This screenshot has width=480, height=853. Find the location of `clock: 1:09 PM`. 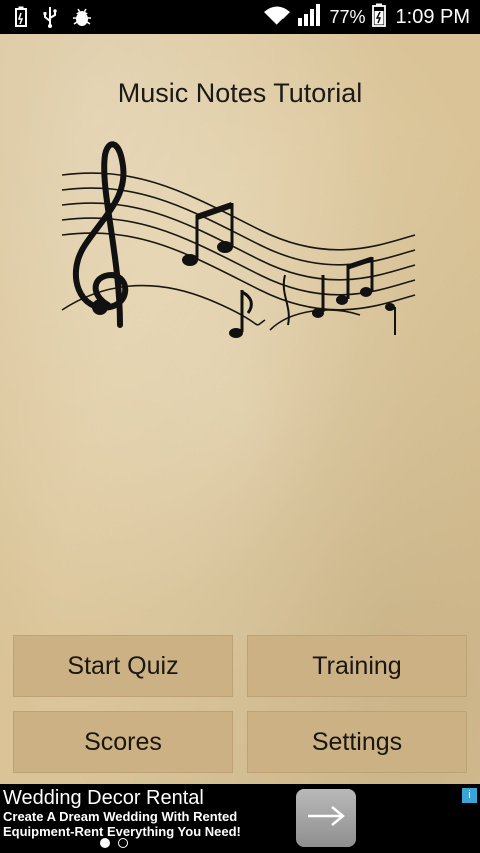

clock: 1:09 PM is located at coordinates (432, 16).